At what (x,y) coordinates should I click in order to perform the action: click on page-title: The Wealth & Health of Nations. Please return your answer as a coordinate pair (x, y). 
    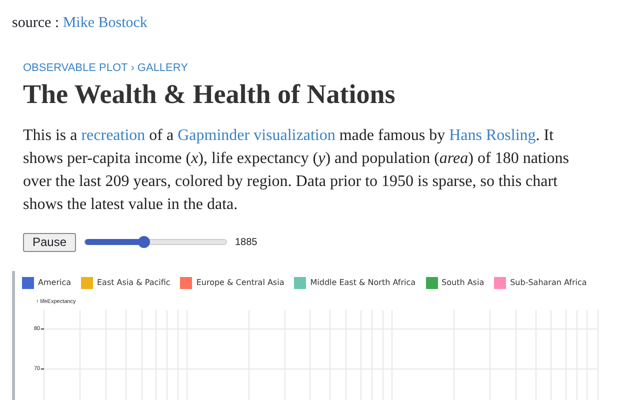
    Looking at the image, I should click on (209, 94).